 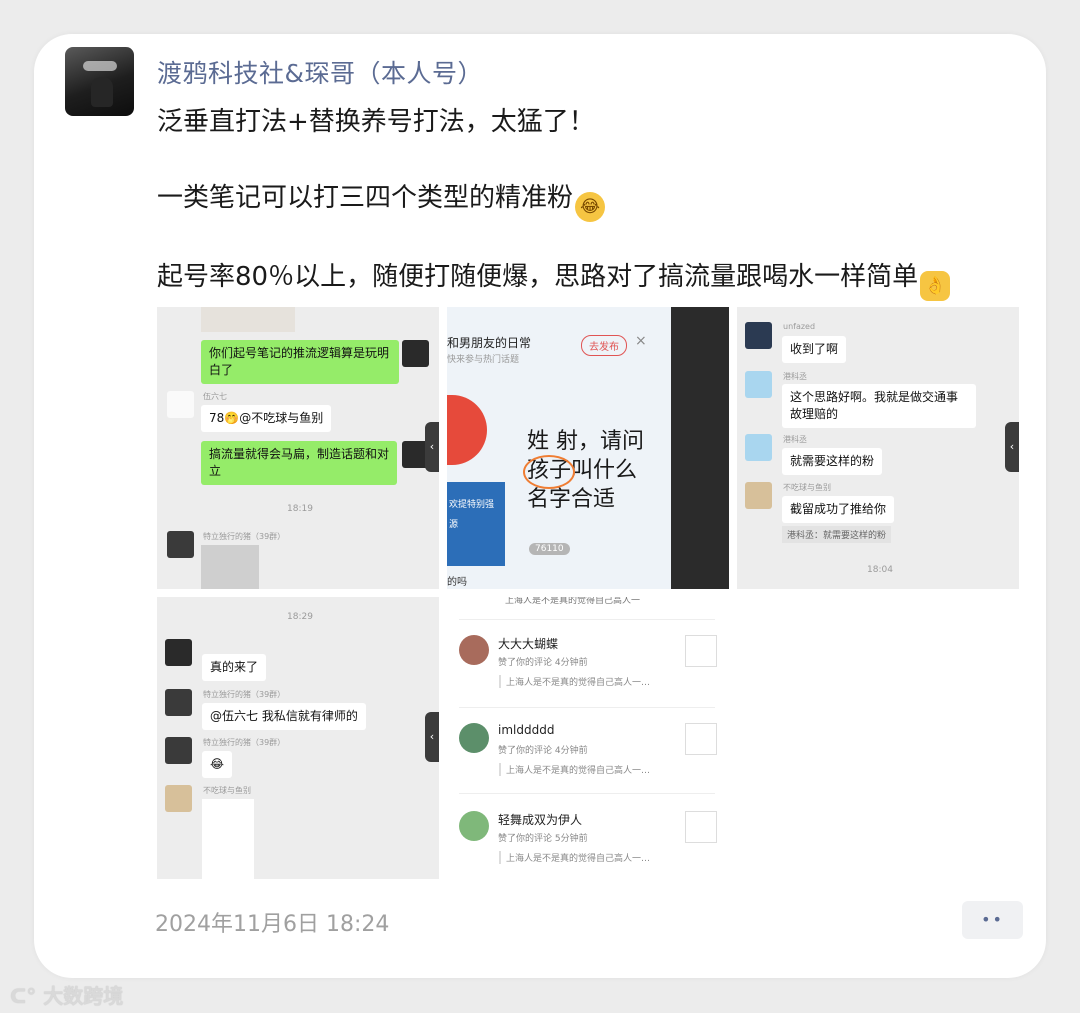 What do you see at coordinates (538, 277) in the screenshot?
I see `post-text-3: 起号率80％以上，随便打随便爆，思路对了搞流量跟喝水一样简单` at bounding box center [538, 277].